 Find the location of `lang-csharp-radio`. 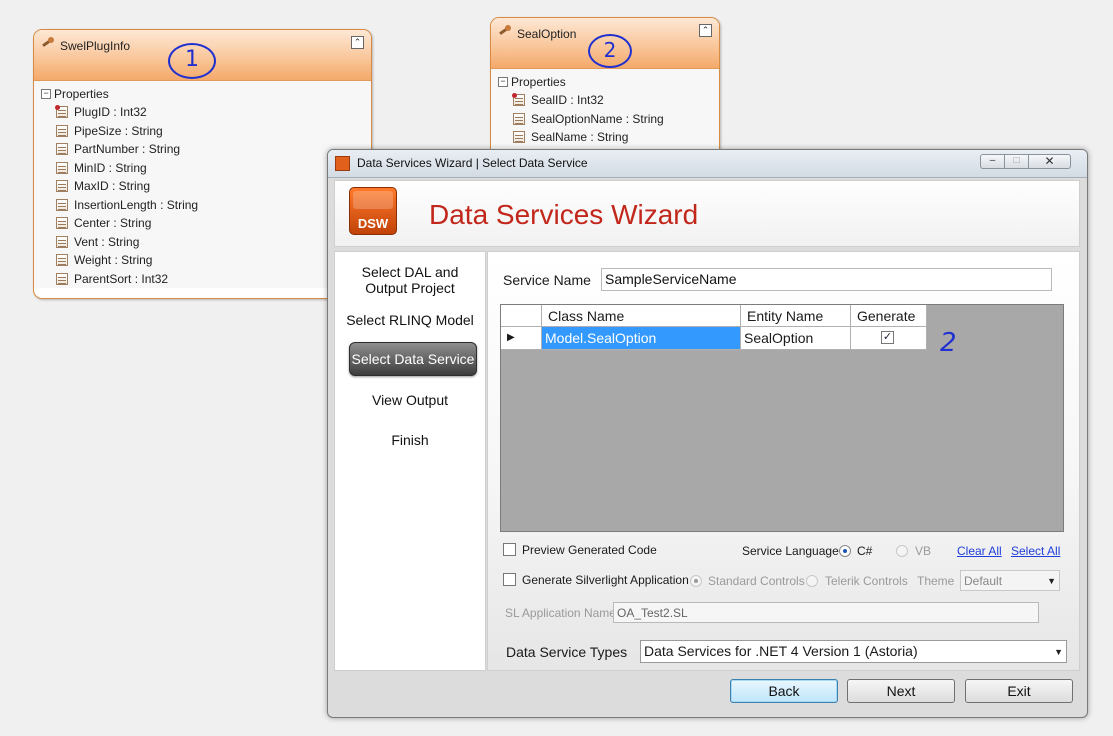

lang-csharp-radio is located at coordinates (845, 551).